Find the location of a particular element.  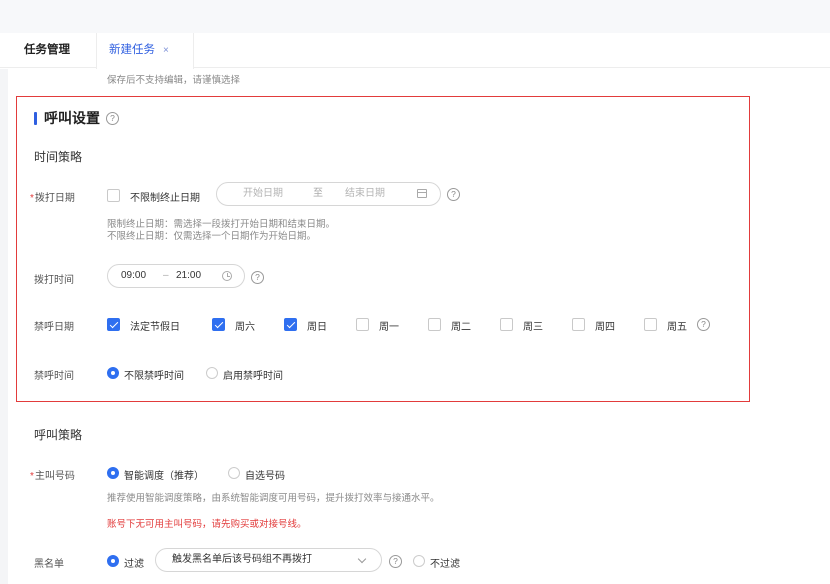

caller-number-label: *主叫号码 is located at coordinates (52, 474).